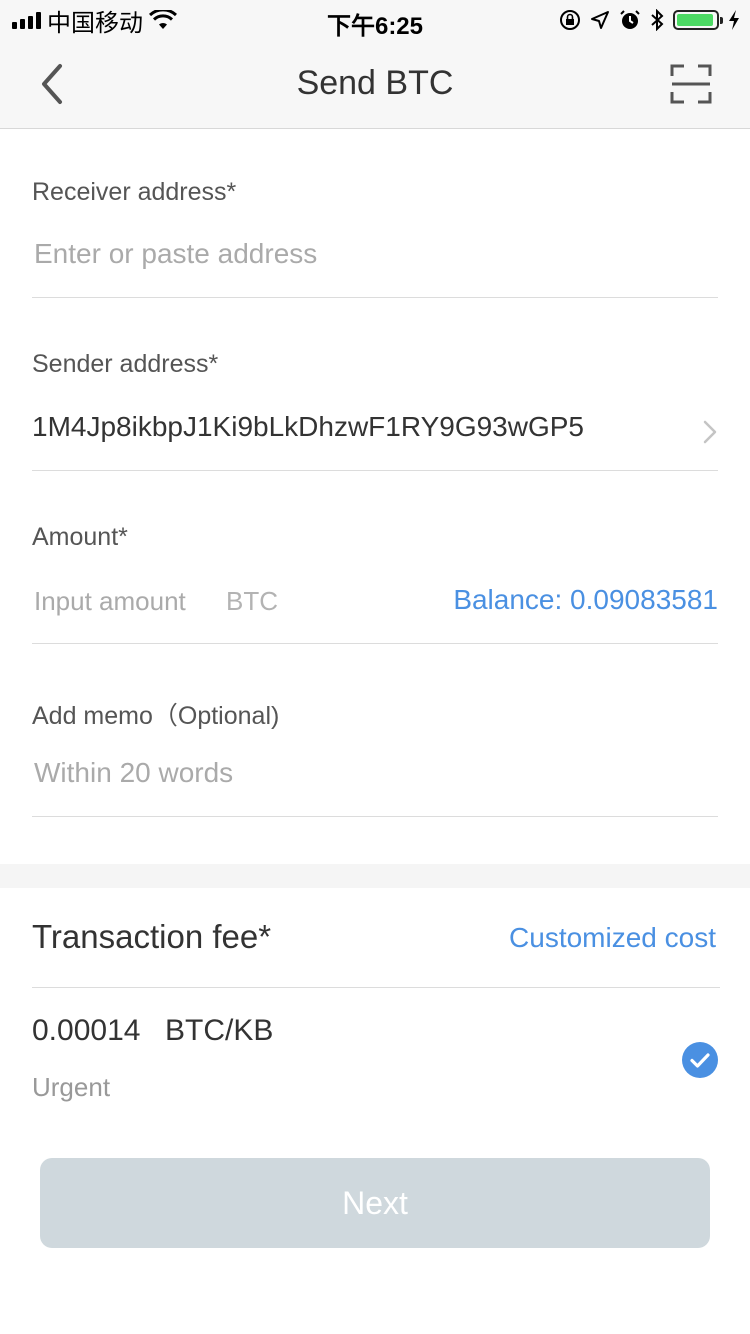 The height and width of the screenshot is (1334, 750). What do you see at coordinates (570, 20) in the screenshot?
I see `orientation-lock-icon` at bounding box center [570, 20].